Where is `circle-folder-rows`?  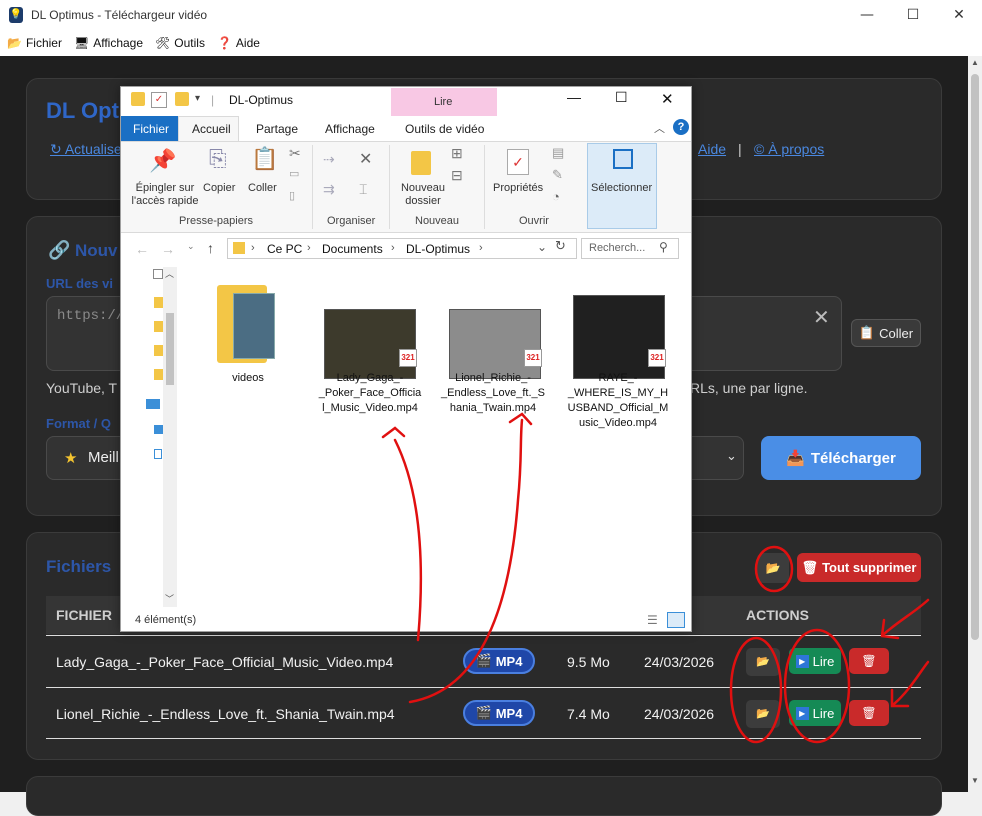
circle-folder-rows is located at coordinates (756, 690).